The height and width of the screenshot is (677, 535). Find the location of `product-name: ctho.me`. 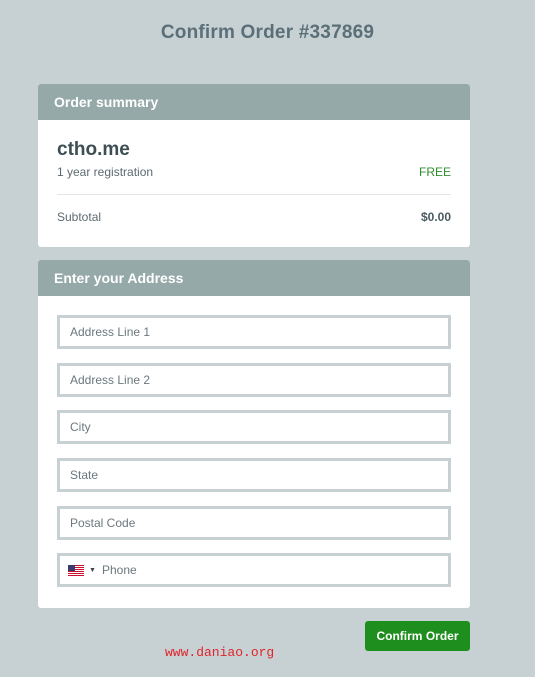

product-name: ctho.me is located at coordinates (93, 149).